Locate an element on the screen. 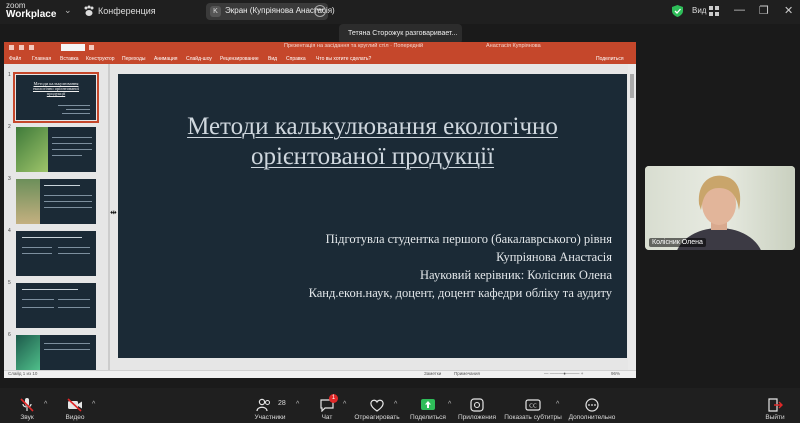 The image size is (800, 423). meeting-label: Конференция is located at coordinates (127, 11).